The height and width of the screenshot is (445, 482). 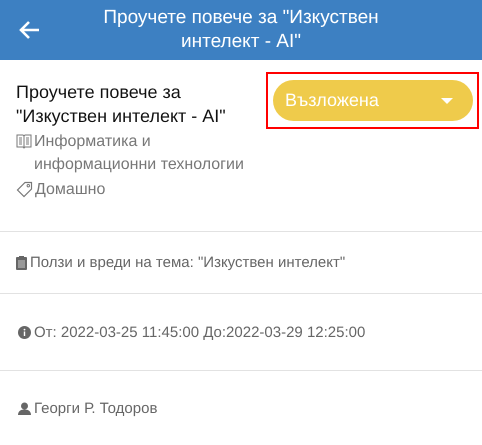 What do you see at coordinates (200, 332) in the screenshot?
I see `date-range-text: От: 2022-03-25 11:45:00 До:2022-03-29 12:25:00` at bounding box center [200, 332].